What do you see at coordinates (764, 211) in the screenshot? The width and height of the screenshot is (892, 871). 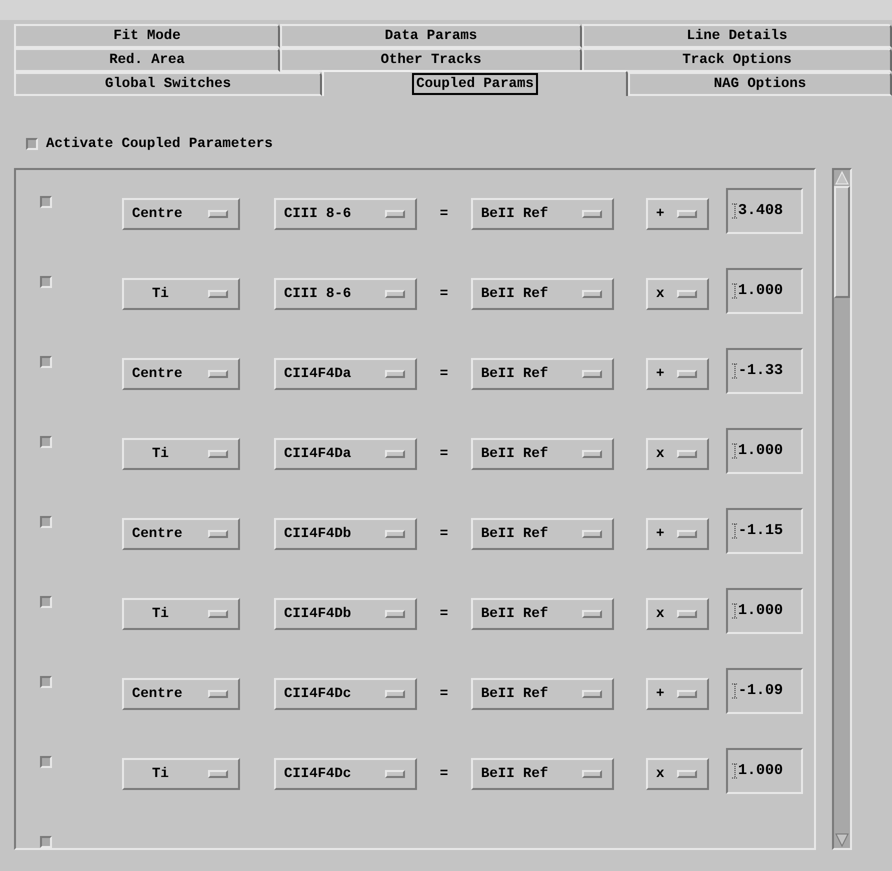 I see `value-field: 3.408` at bounding box center [764, 211].